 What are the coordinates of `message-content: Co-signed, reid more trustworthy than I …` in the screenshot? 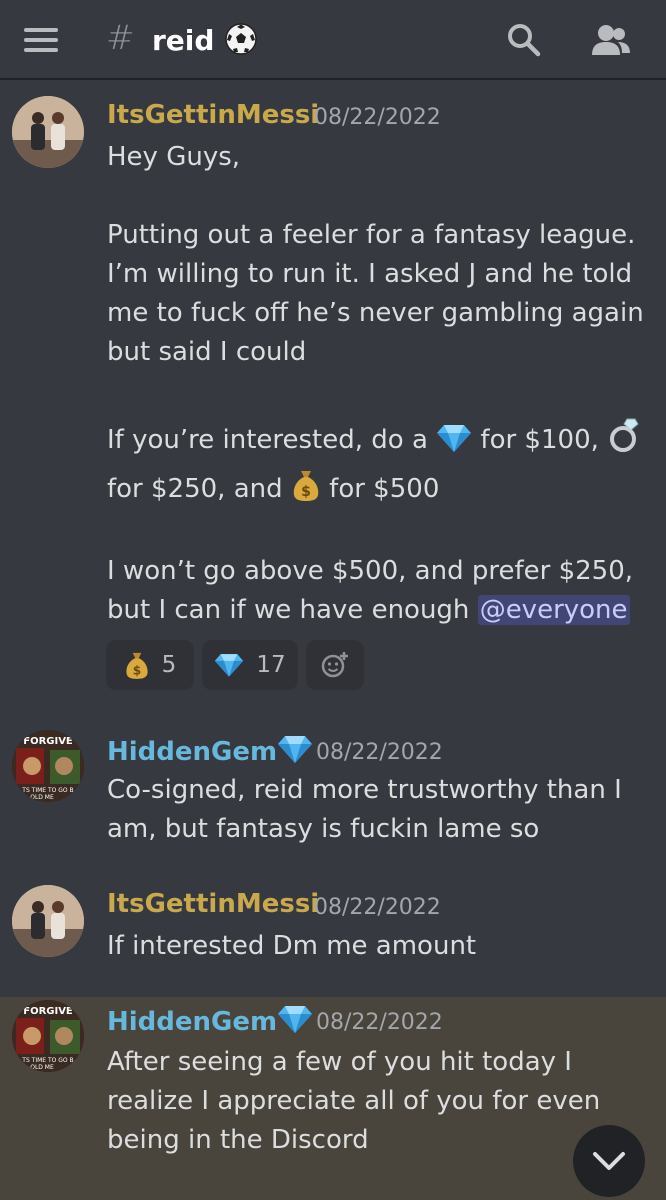 It's located at (377, 810).